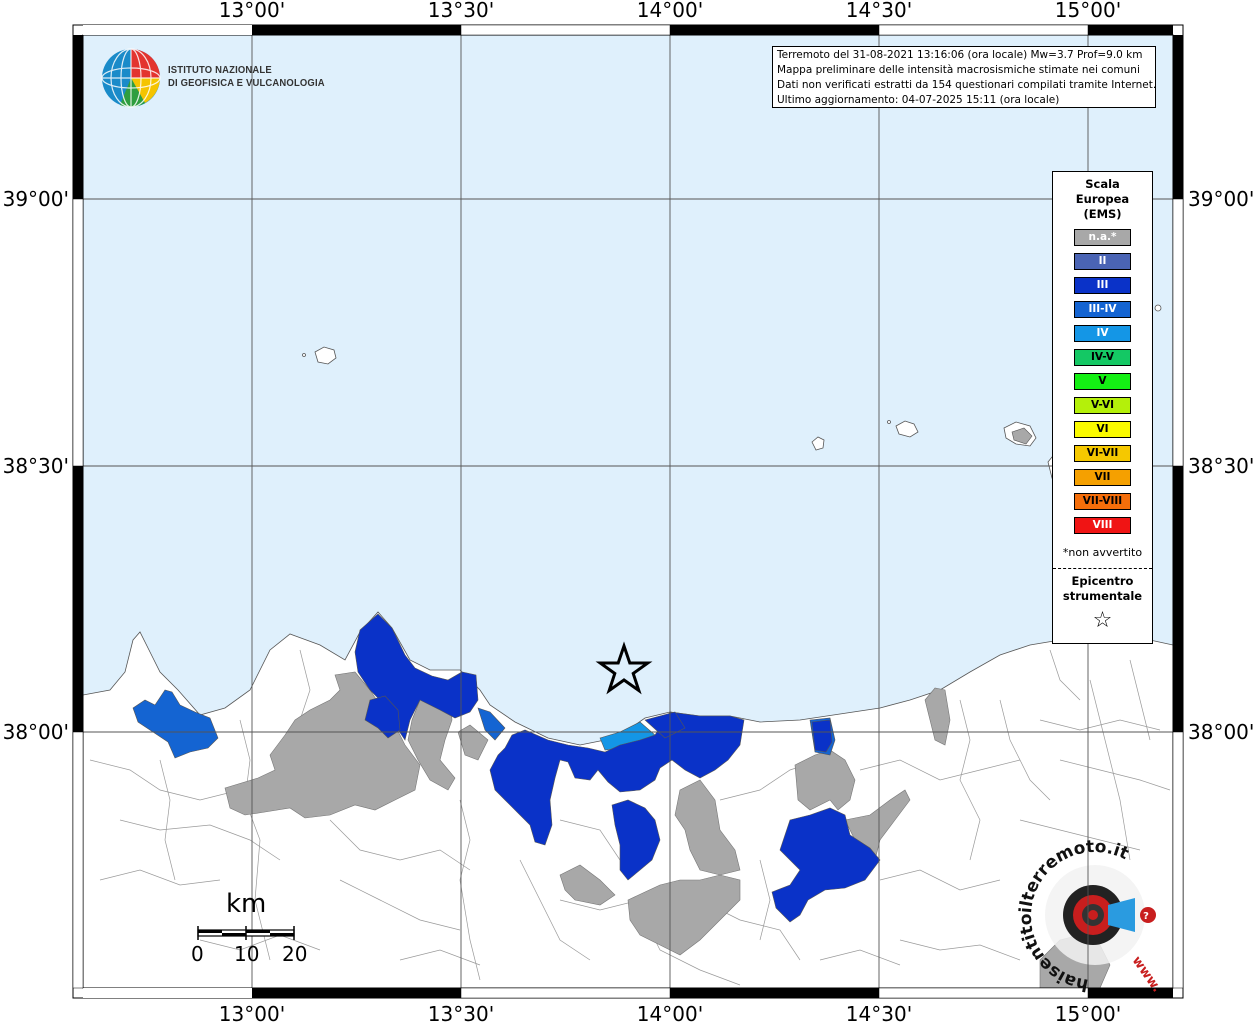  I want to click on legend-swatch: III-IV, so click(1102, 309).